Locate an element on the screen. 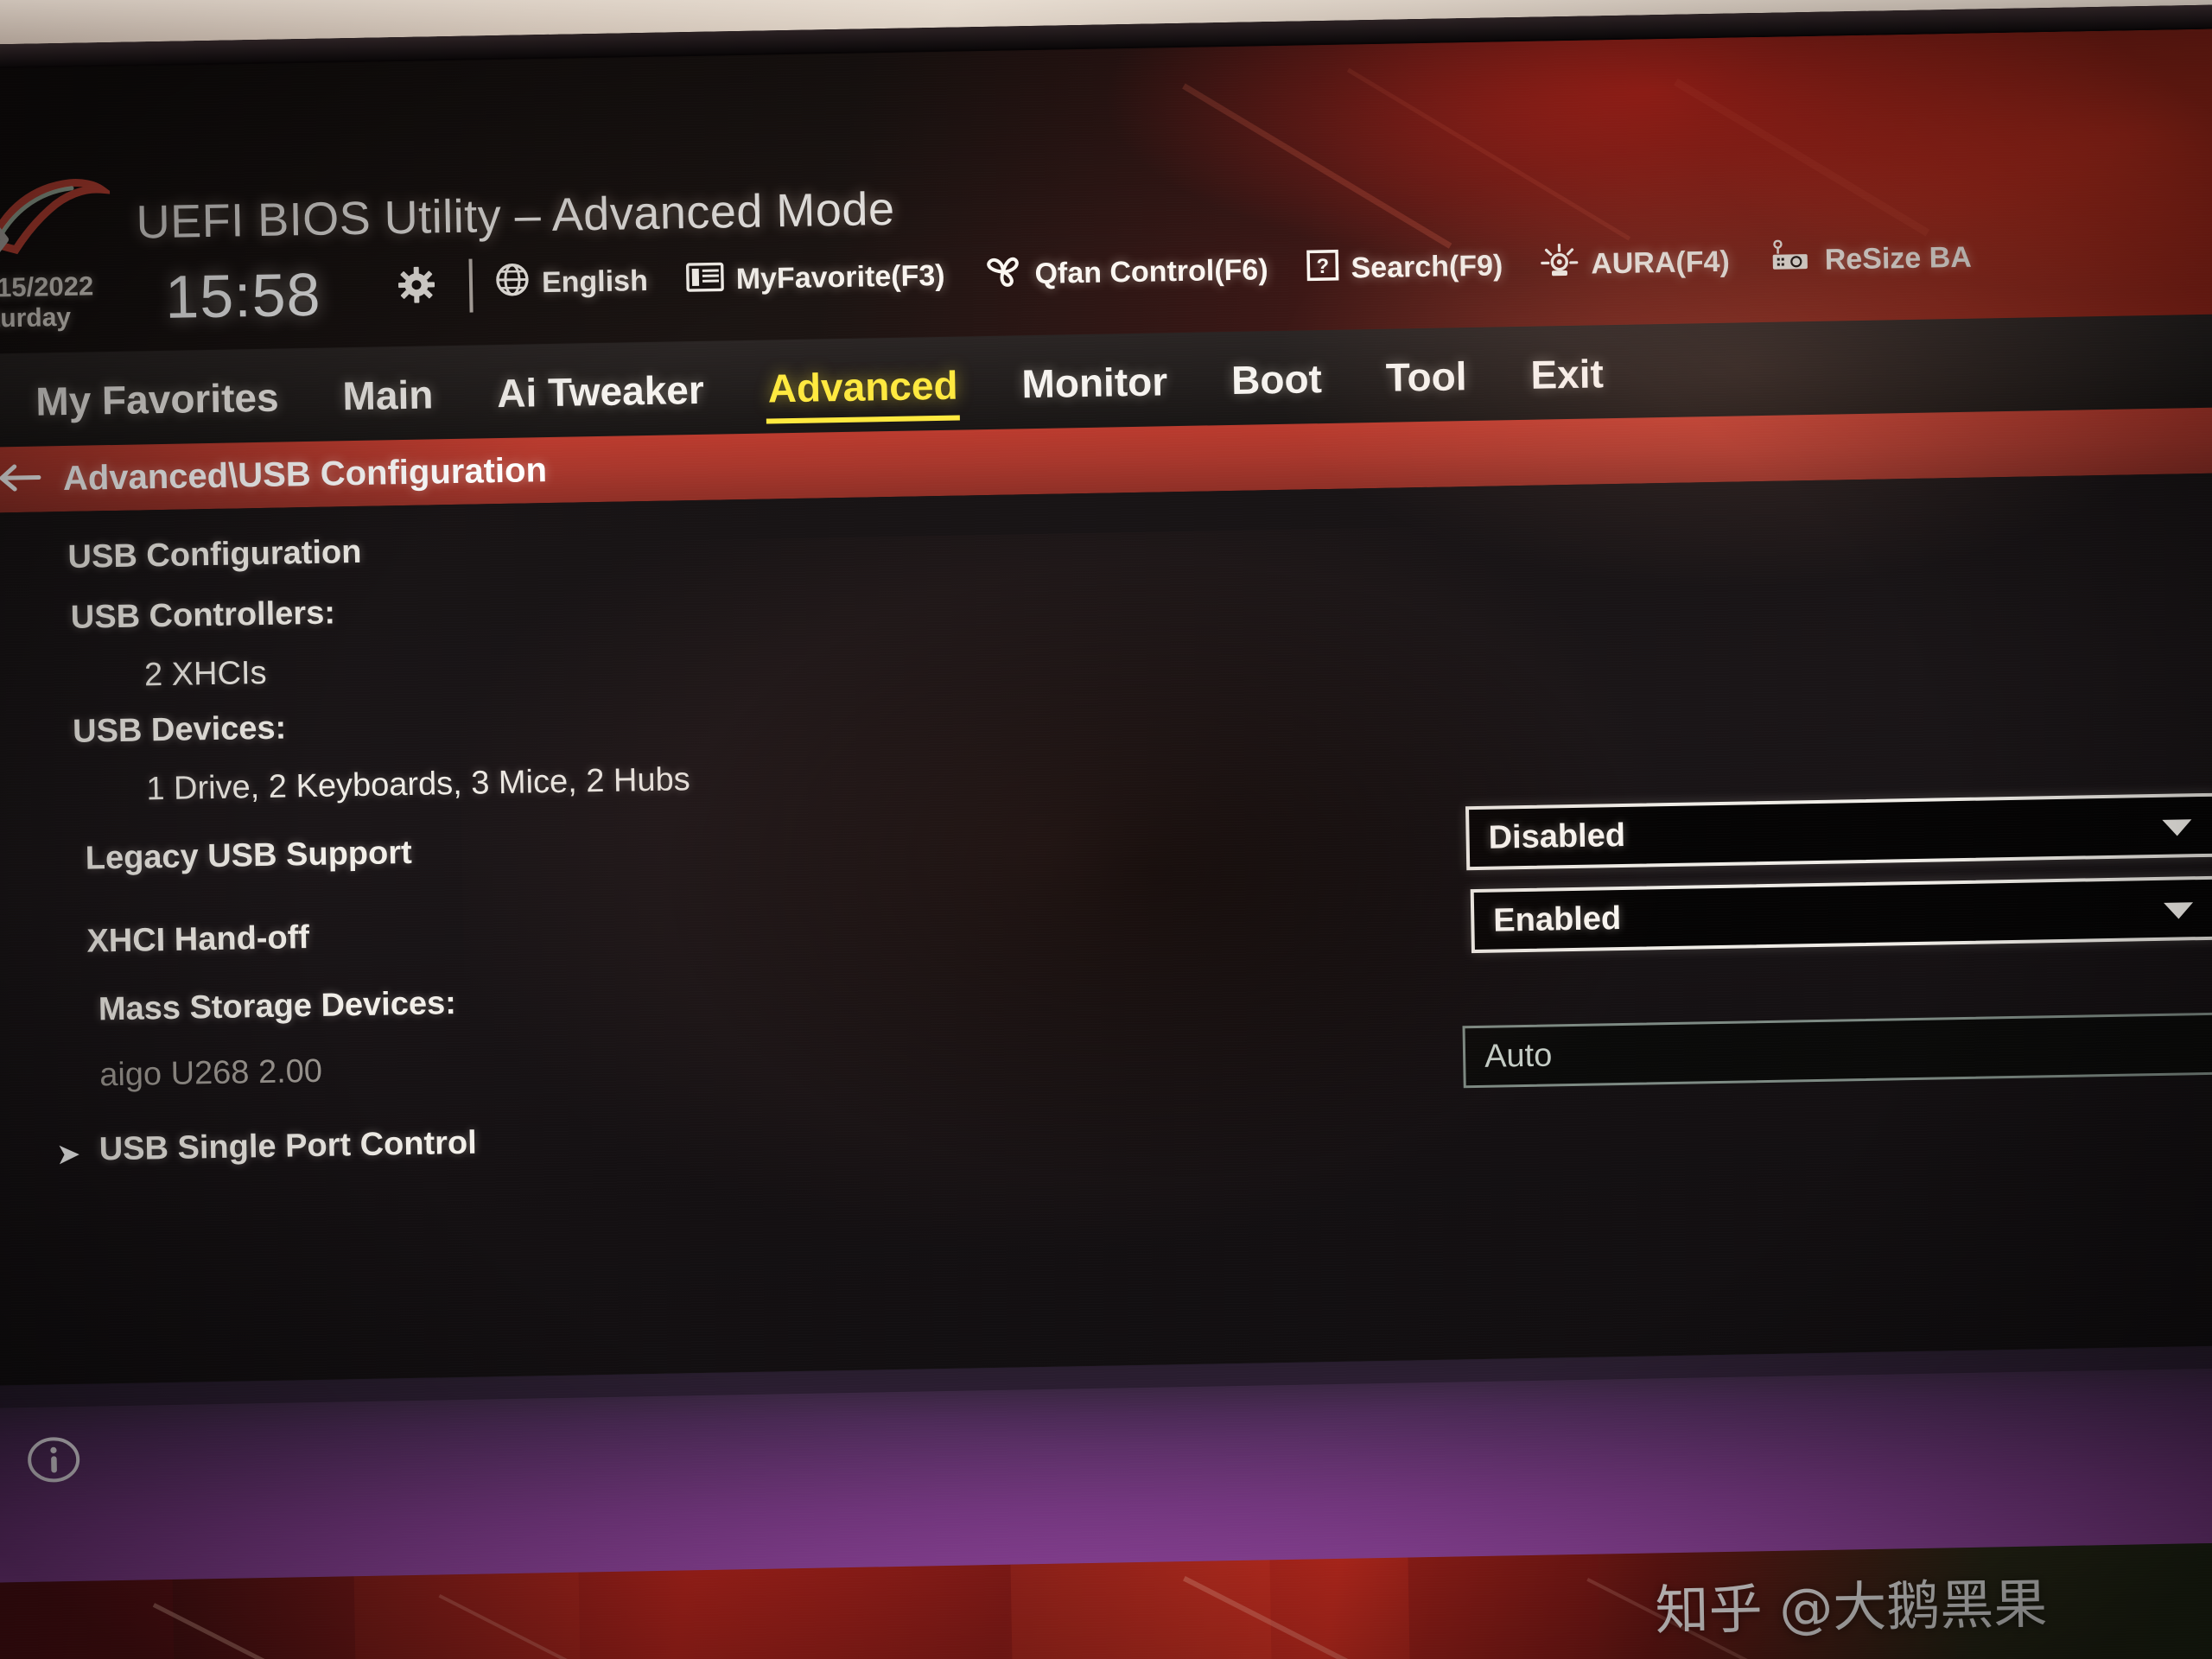 Image resolution: width=2212 pixels, height=1659 pixels. info-circle-icon is located at coordinates (54, 1460).